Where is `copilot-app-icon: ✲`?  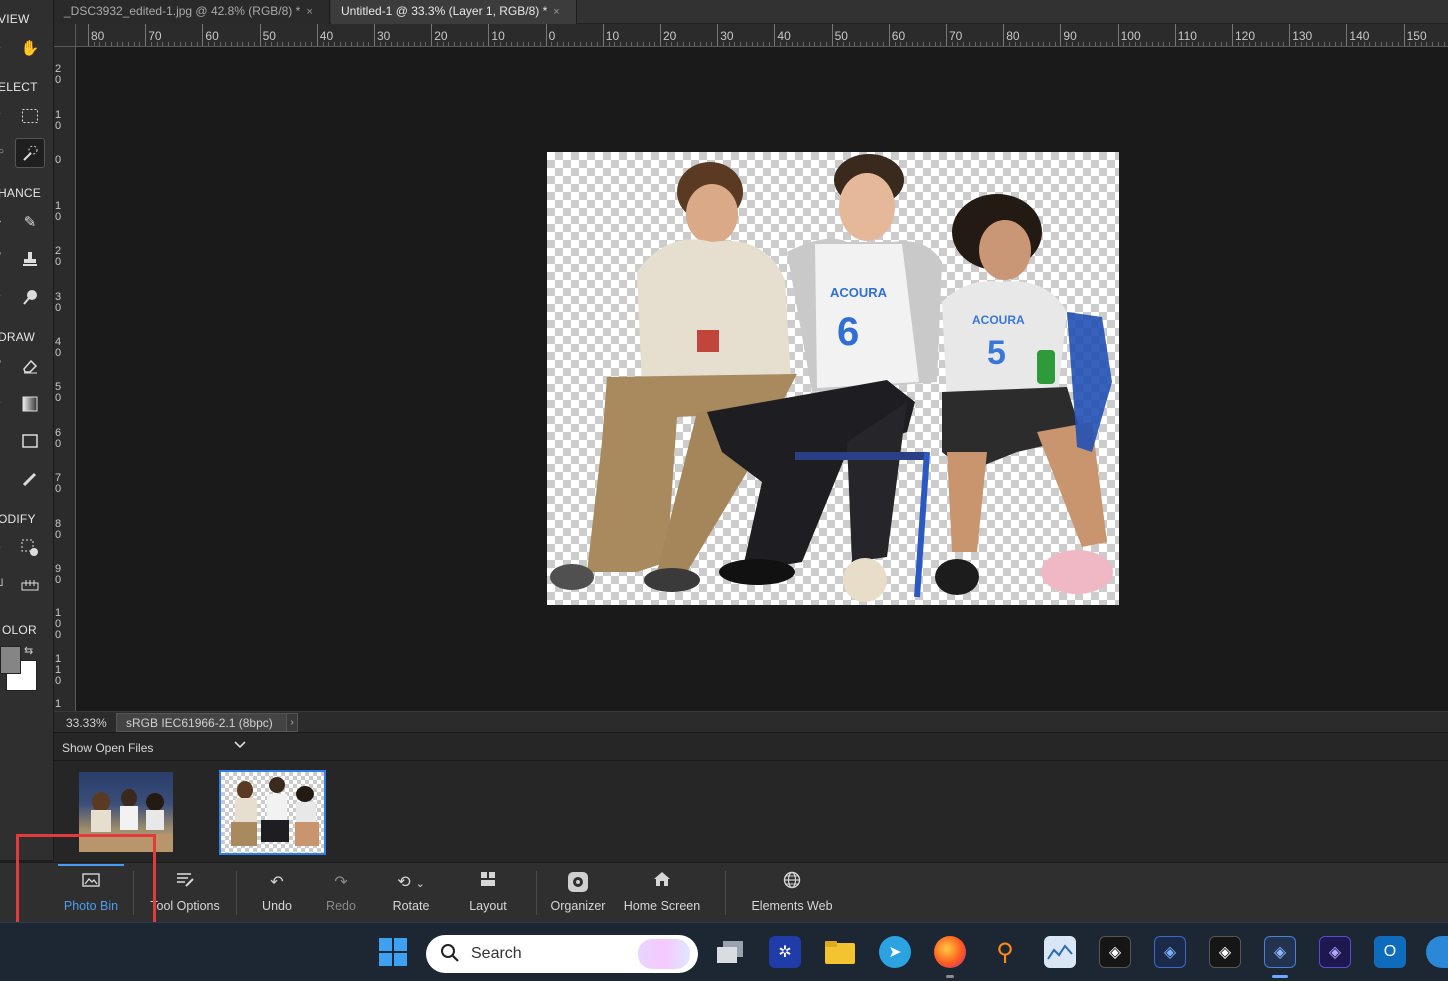
copilot-app-icon: ✲ is located at coordinates (785, 952).